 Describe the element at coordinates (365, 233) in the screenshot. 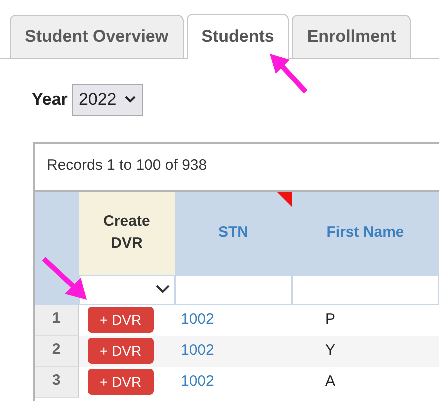

I see `column-header: First Name` at that location.